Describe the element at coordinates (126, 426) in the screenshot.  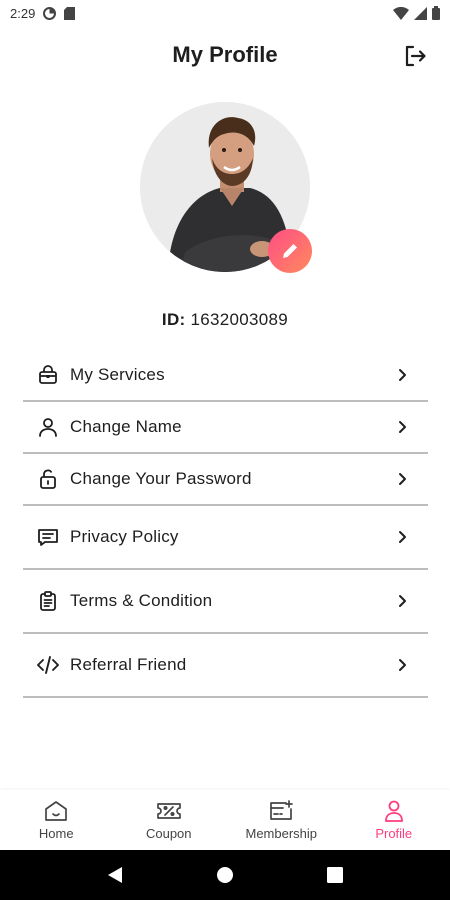
I see `menu-item-label: Change Name` at that location.